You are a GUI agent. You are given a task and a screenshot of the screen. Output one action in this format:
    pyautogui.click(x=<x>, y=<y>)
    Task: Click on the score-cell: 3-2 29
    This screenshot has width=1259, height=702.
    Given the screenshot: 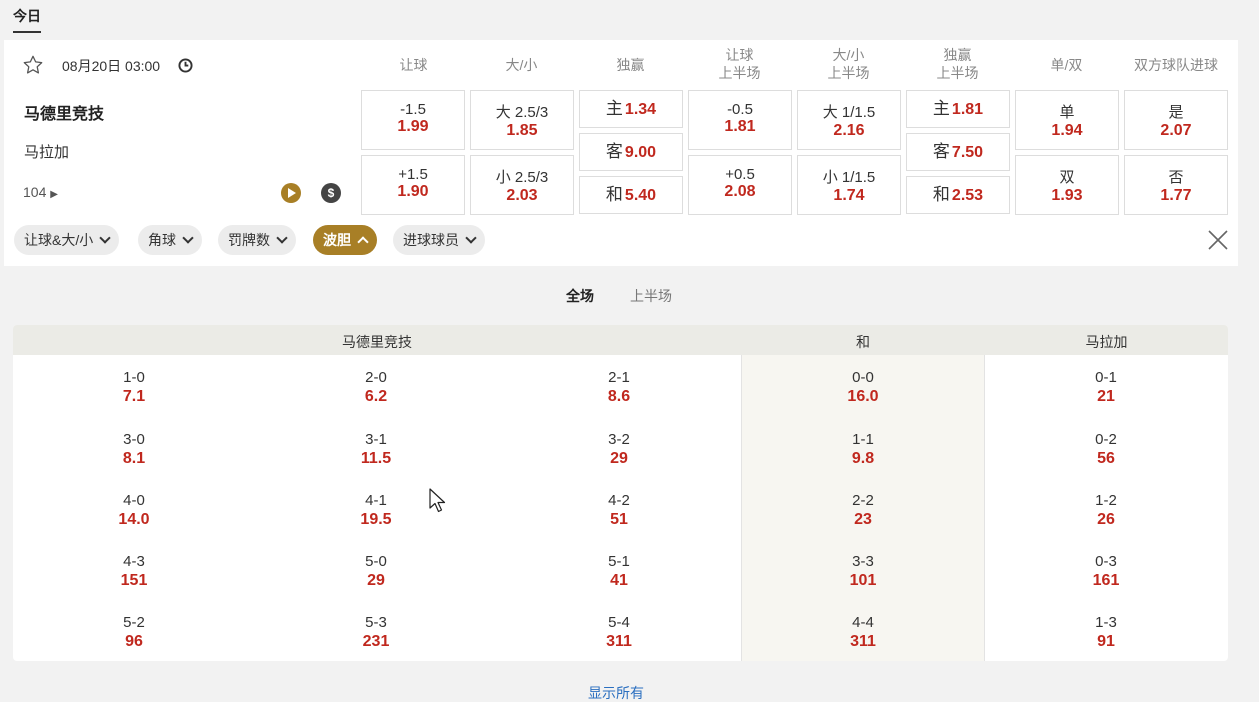 What is the action you would take?
    pyautogui.click(x=619, y=449)
    